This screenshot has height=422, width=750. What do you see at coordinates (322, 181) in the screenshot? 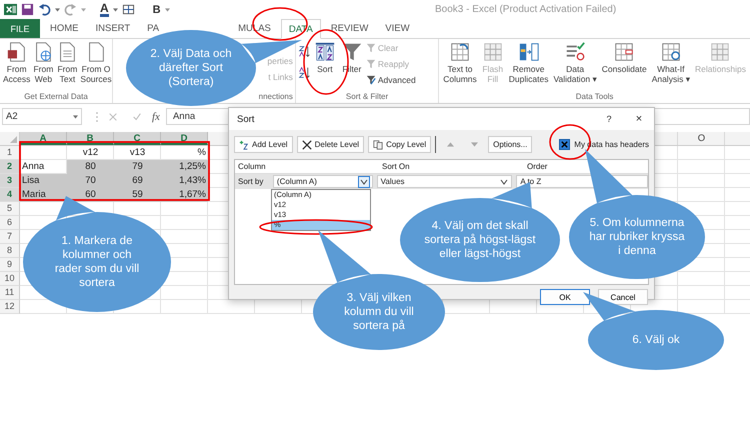
I see `column-select: (Column A)` at bounding box center [322, 181].